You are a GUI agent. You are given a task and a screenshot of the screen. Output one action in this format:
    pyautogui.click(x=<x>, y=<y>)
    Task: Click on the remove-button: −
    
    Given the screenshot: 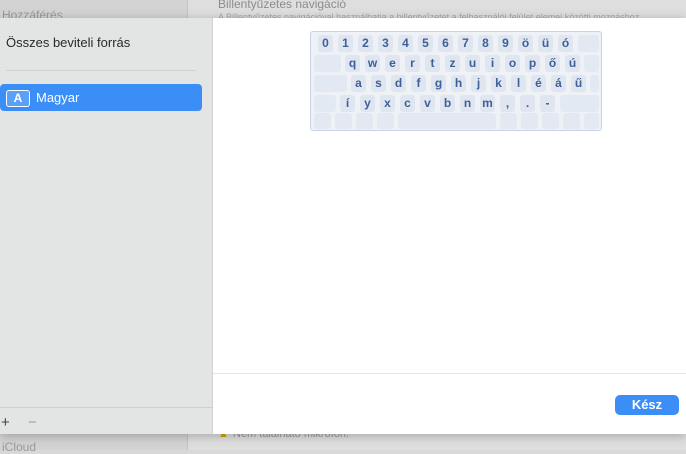 What is the action you would take?
    pyautogui.click(x=32, y=422)
    